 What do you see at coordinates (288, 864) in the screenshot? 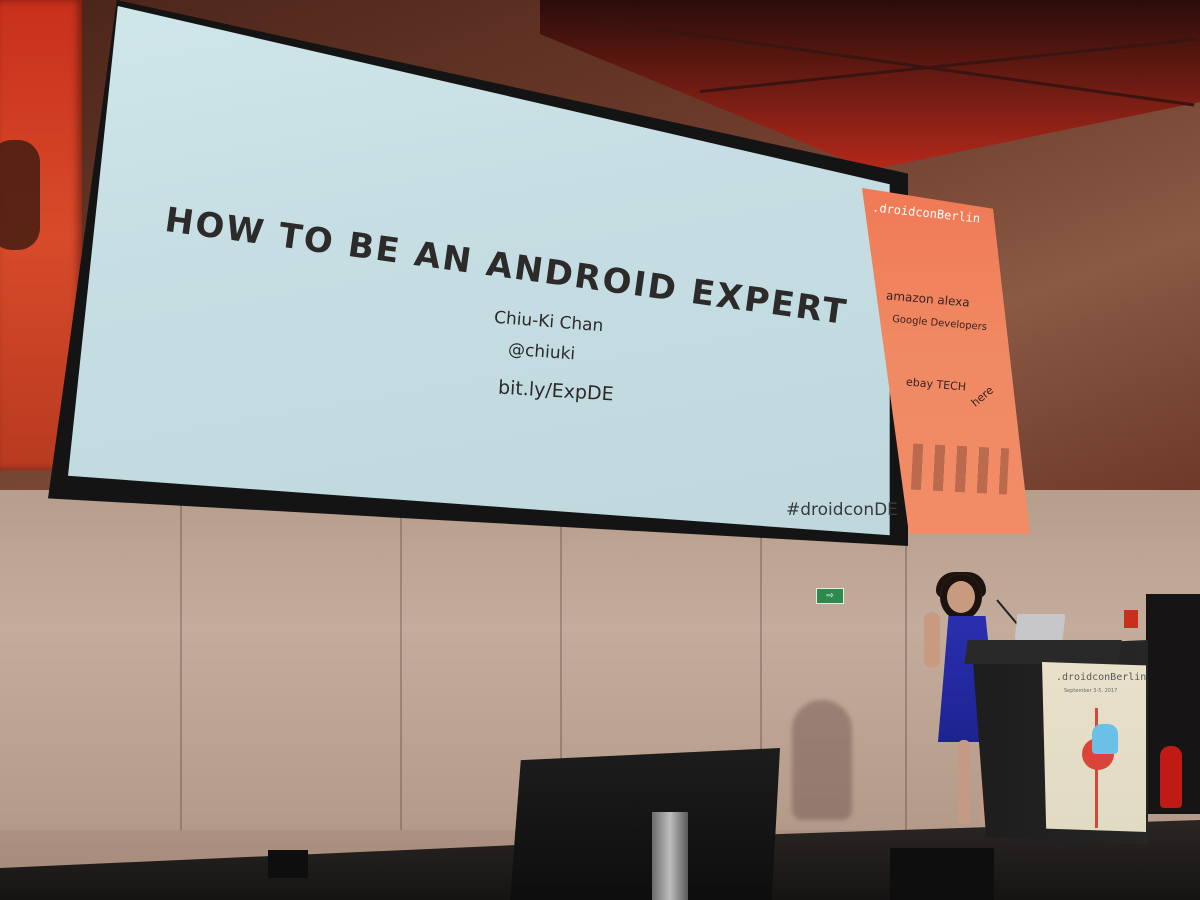
I see `floor-speaker` at bounding box center [288, 864].